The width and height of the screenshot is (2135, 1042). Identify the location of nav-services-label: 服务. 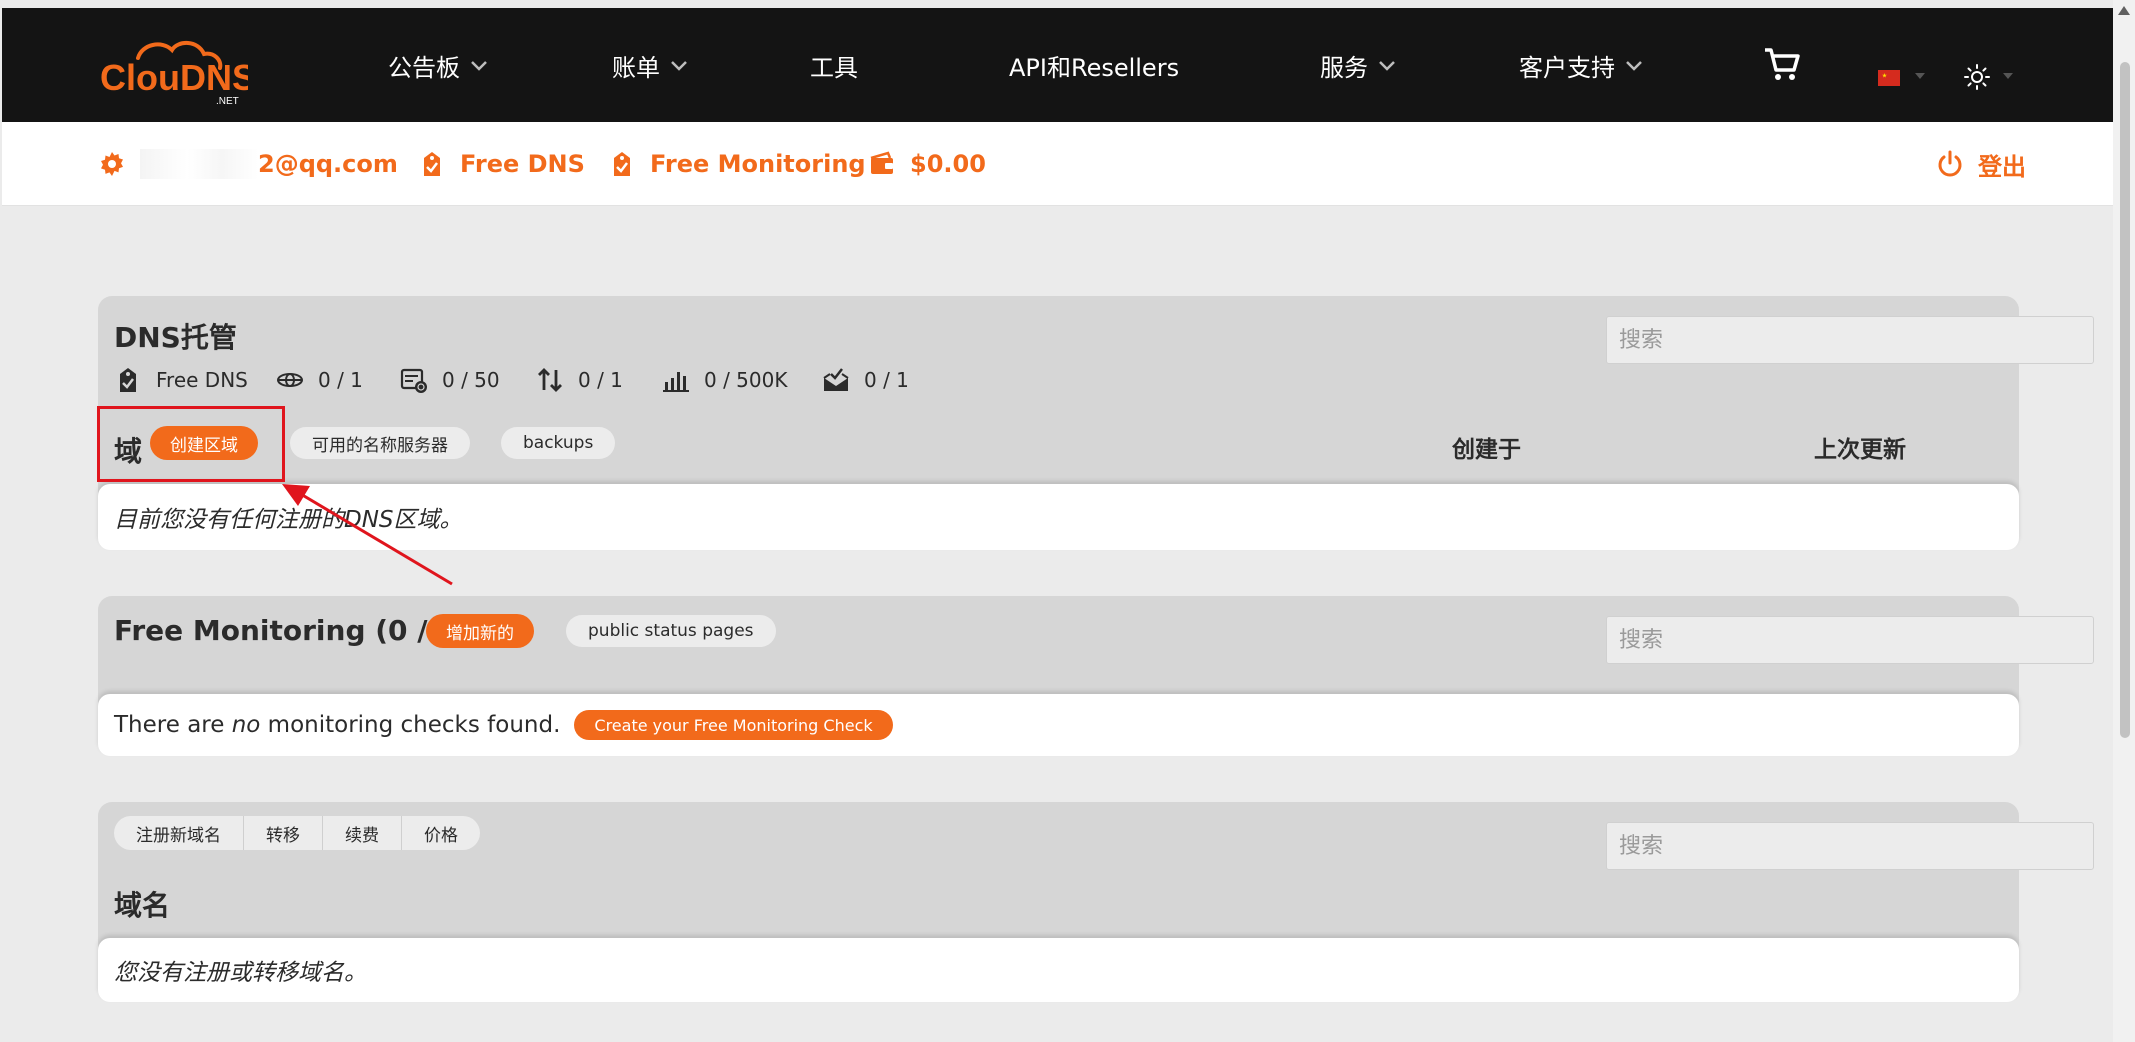
(1344, 67).